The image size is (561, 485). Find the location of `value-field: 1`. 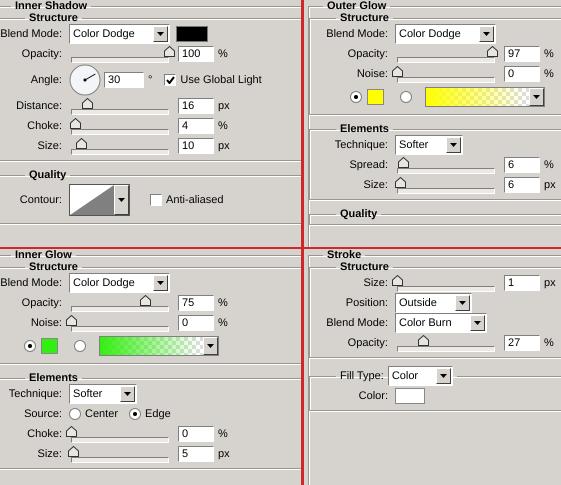

value-field: 1 is located at coordinates (522, 283).